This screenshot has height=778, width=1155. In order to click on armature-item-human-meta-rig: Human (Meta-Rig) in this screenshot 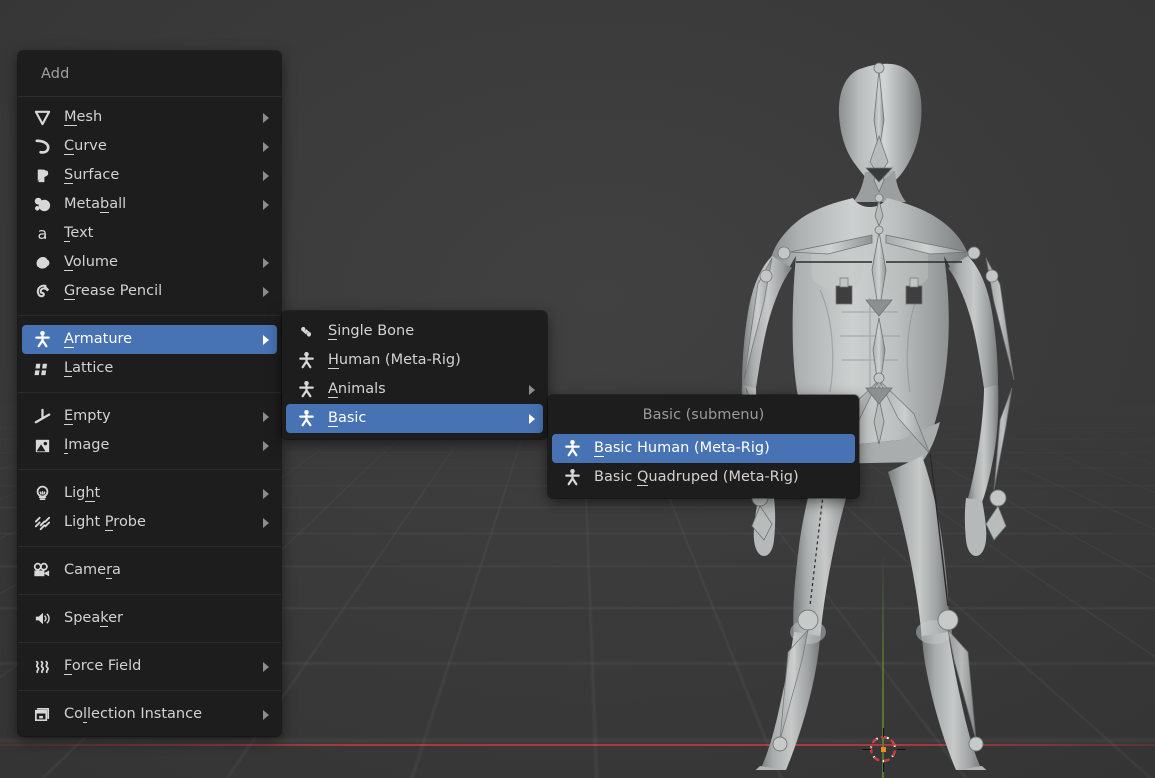, I will do `click(414, 360)`.